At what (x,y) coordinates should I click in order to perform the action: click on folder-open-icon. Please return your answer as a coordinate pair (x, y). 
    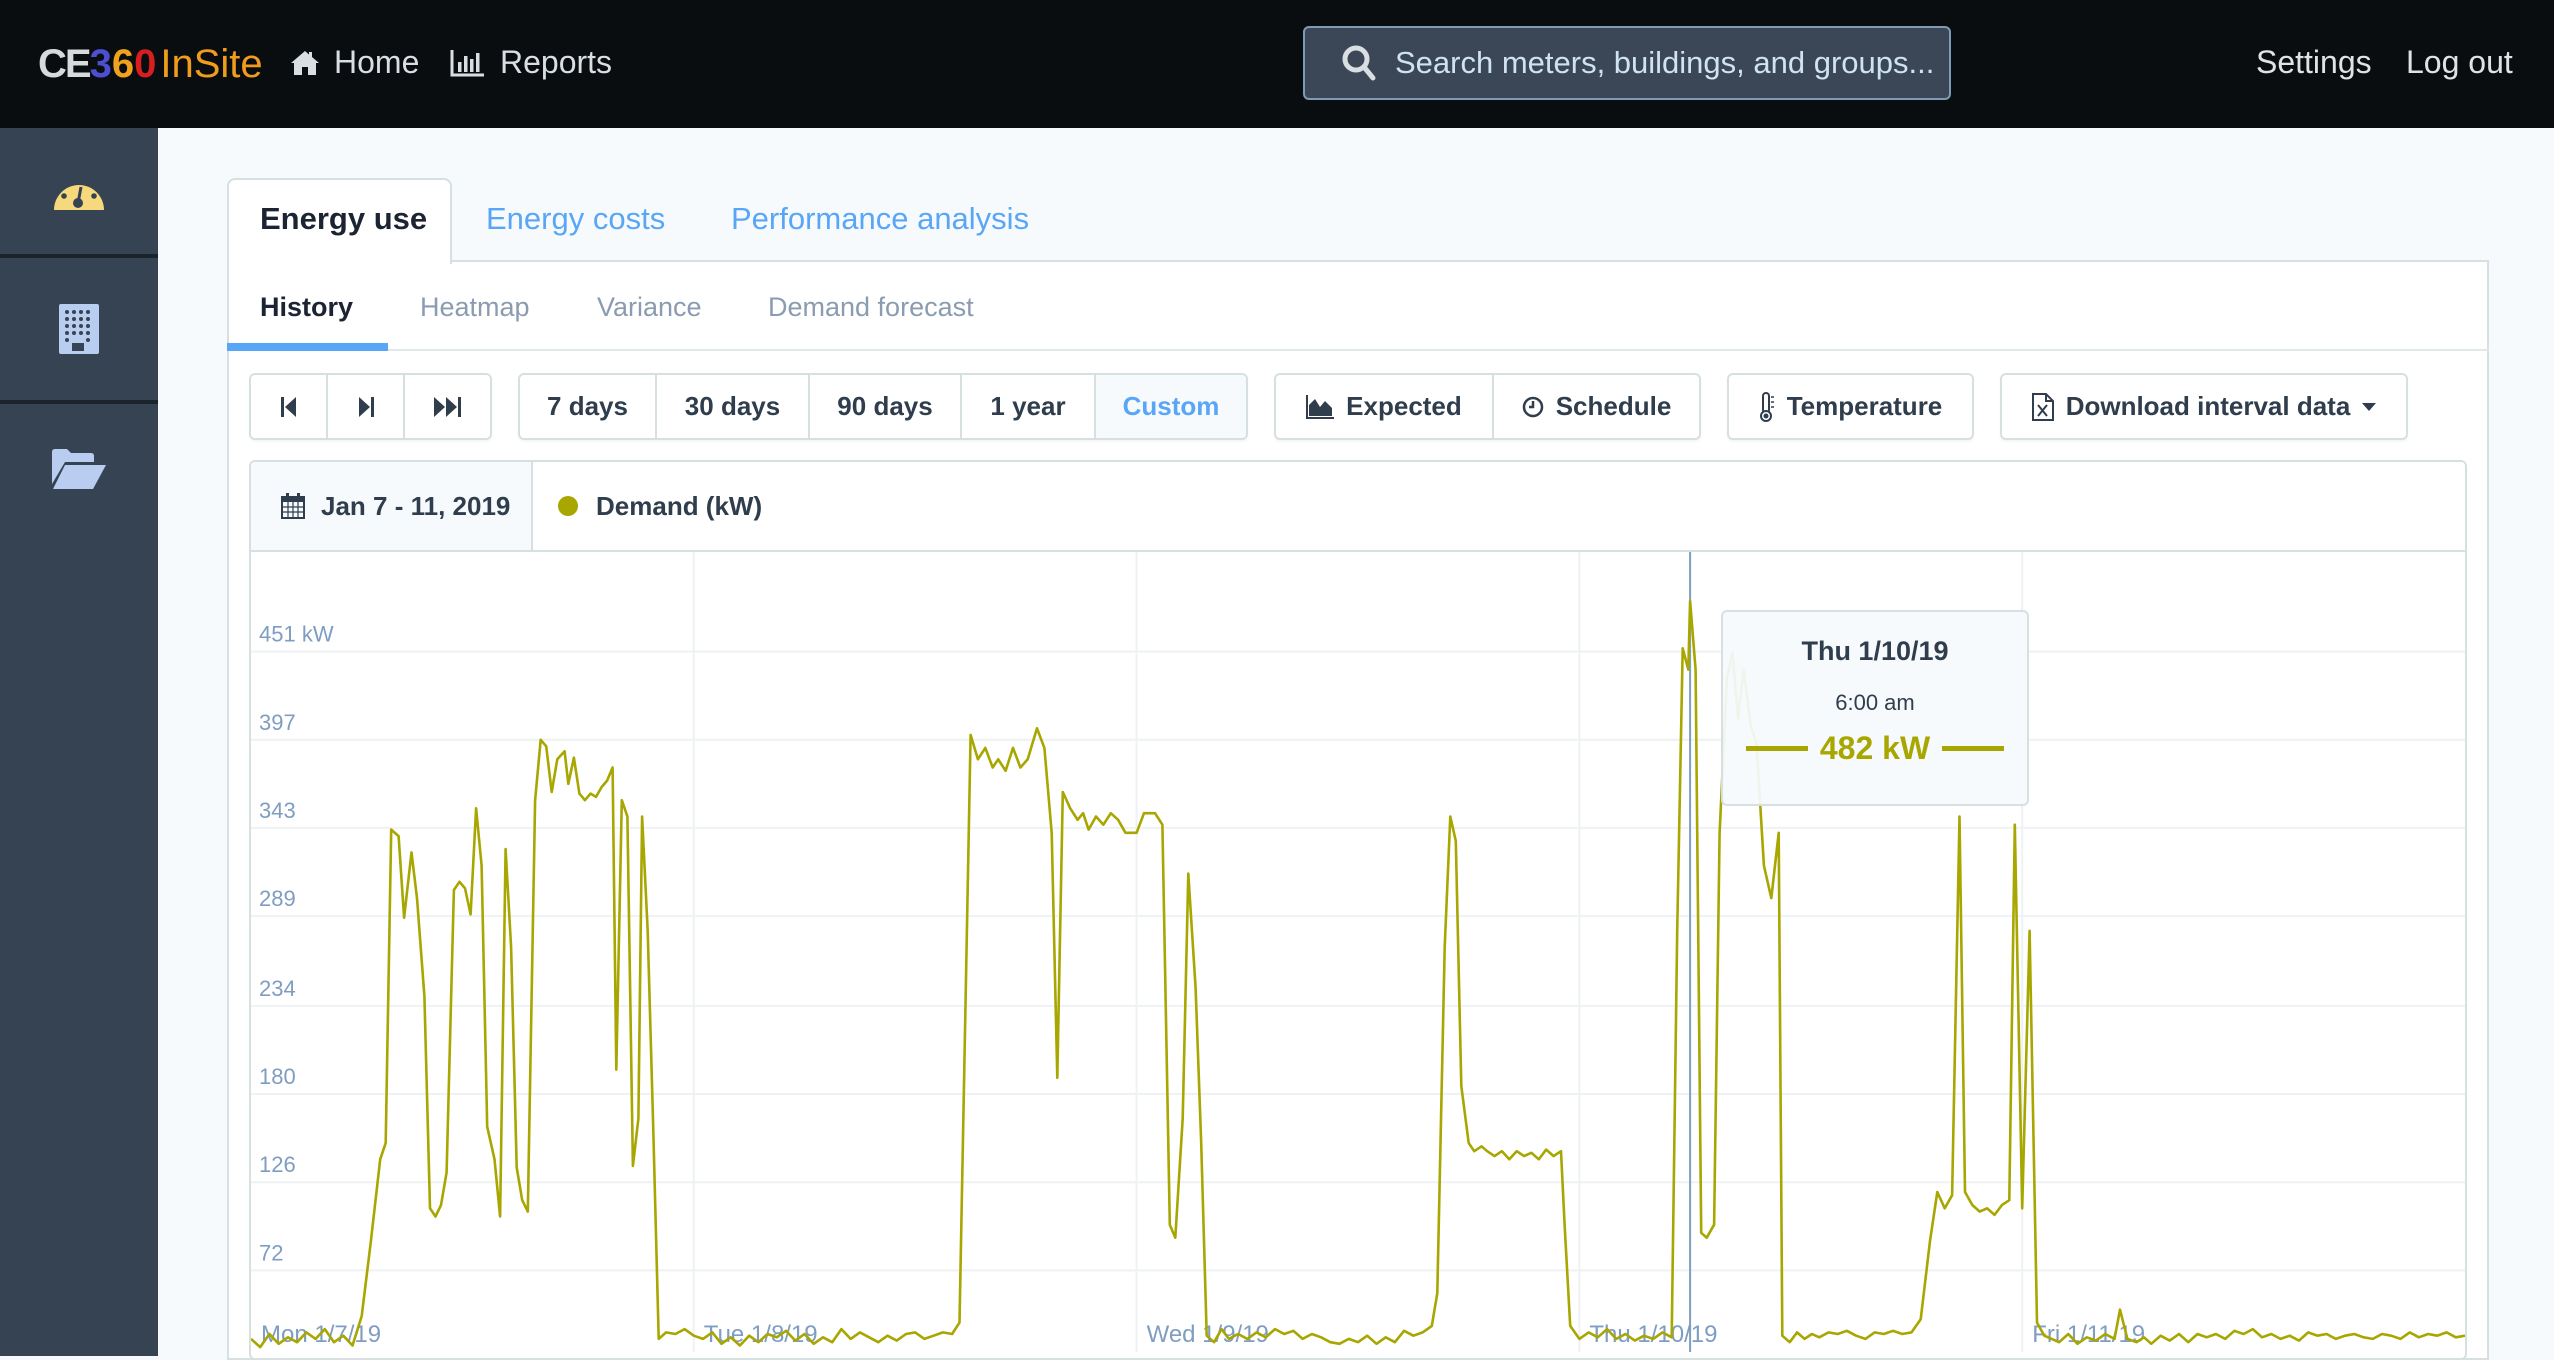
    Looking at the image, I should click on (79, 469).